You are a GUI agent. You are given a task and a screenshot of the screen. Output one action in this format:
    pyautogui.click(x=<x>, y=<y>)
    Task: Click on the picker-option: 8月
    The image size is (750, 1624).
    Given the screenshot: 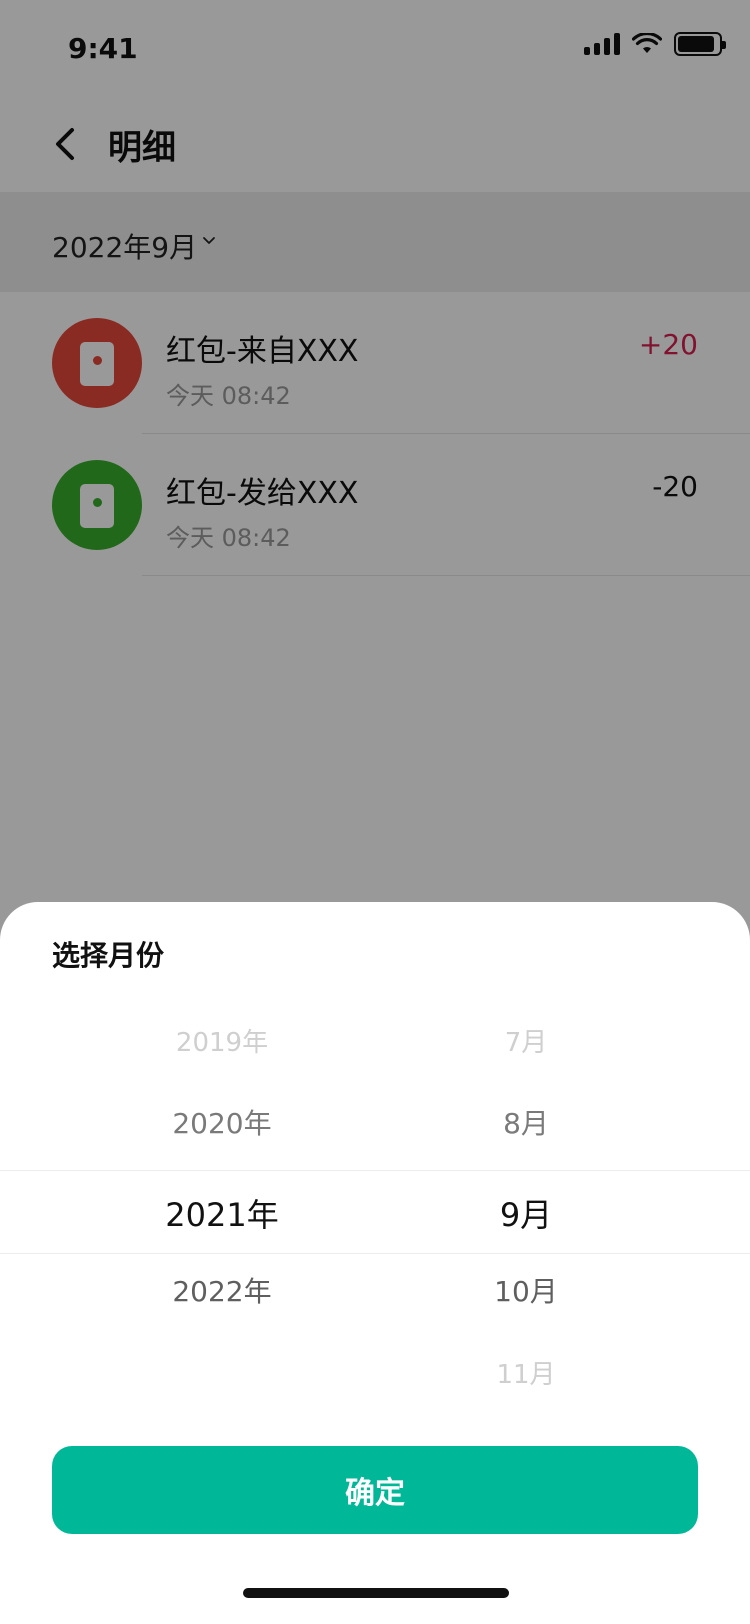 What is the action you would take?
    pyautogui.click(x=526, y=1122)
    